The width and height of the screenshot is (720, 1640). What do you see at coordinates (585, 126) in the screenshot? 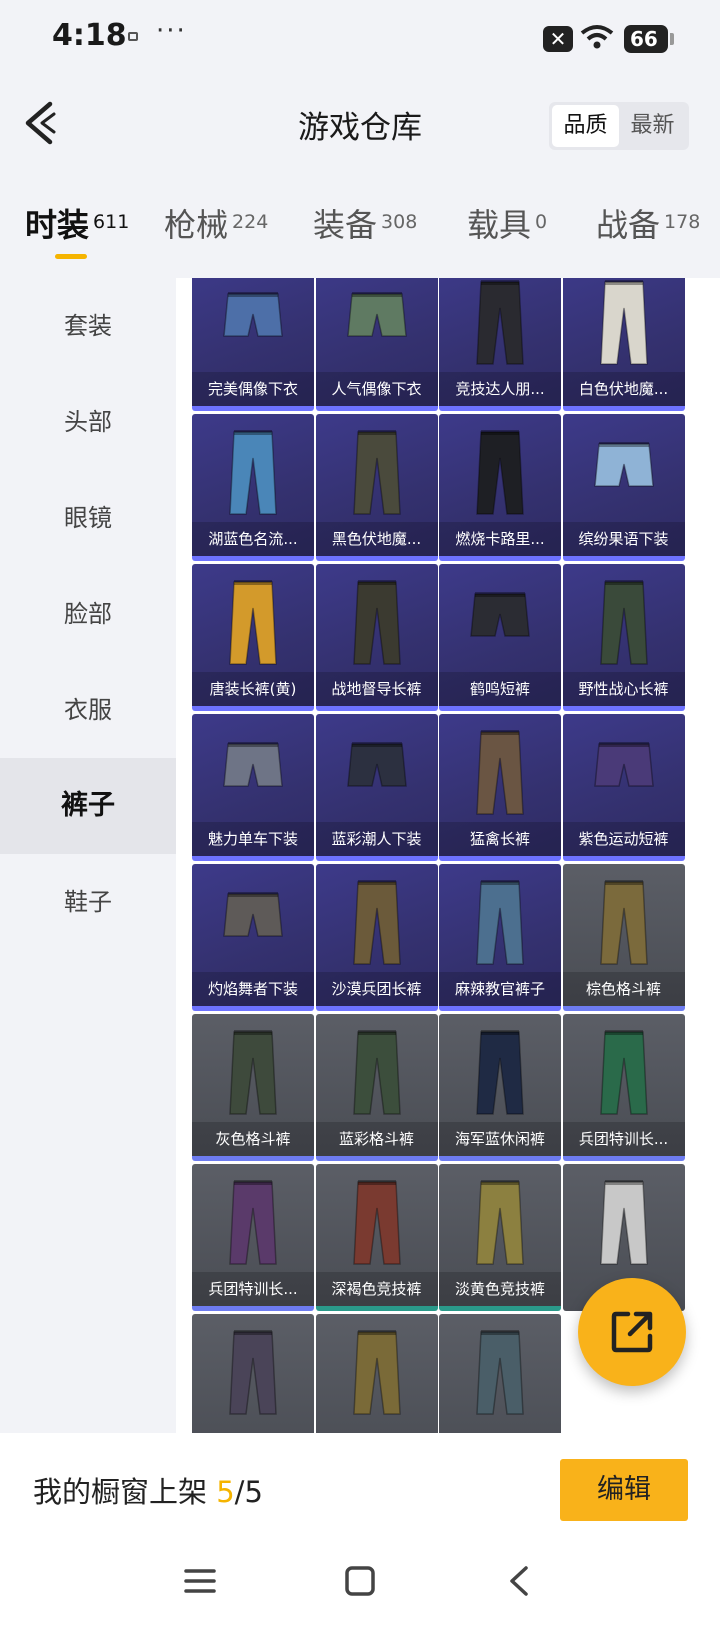
I see `sort-quality-option: 品质` at bounding box center [585, 126].